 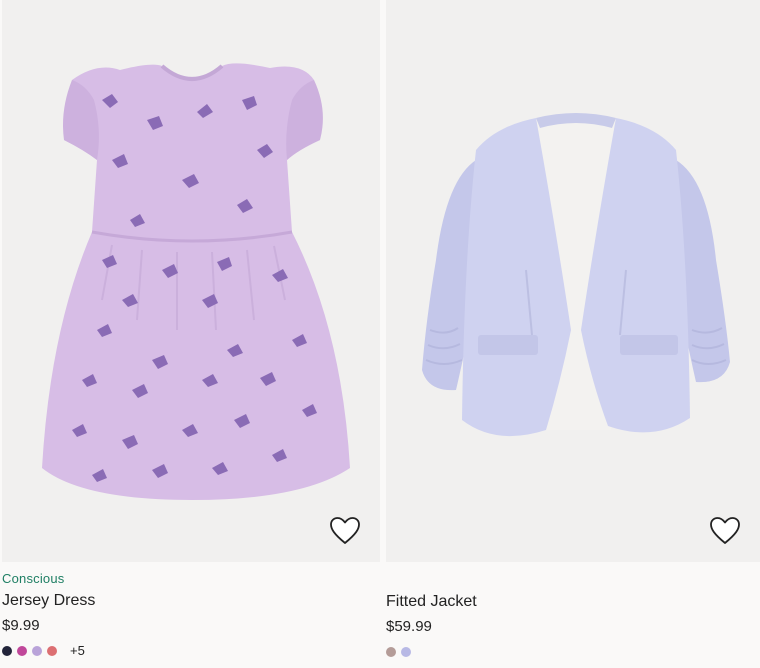 What do you see at coordinates (391, 652) in the screenshot?
I see `color-swatch-mauve` at bounding box center [391, 652].